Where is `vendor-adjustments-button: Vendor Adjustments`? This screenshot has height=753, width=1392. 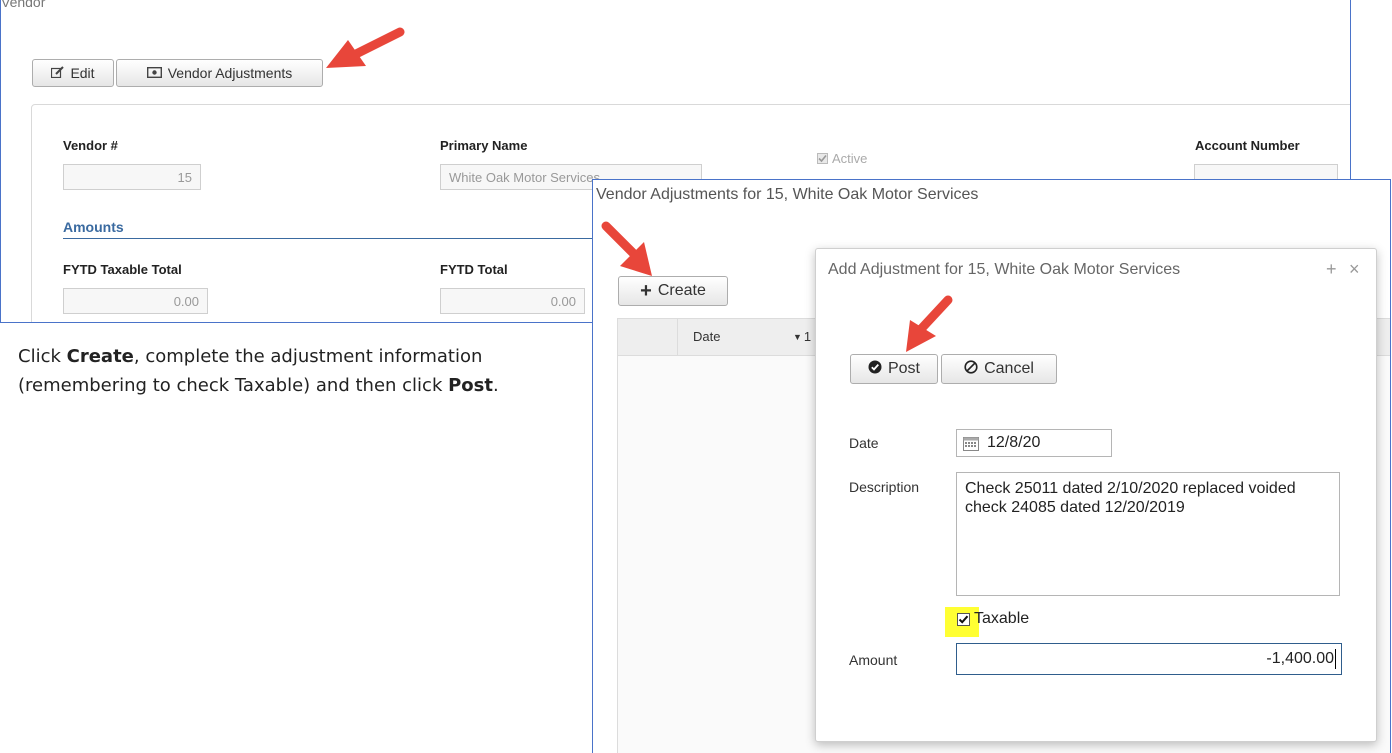
vendor-adjustments-button: Vendor Adjustments is located at coordinates (219, 73).